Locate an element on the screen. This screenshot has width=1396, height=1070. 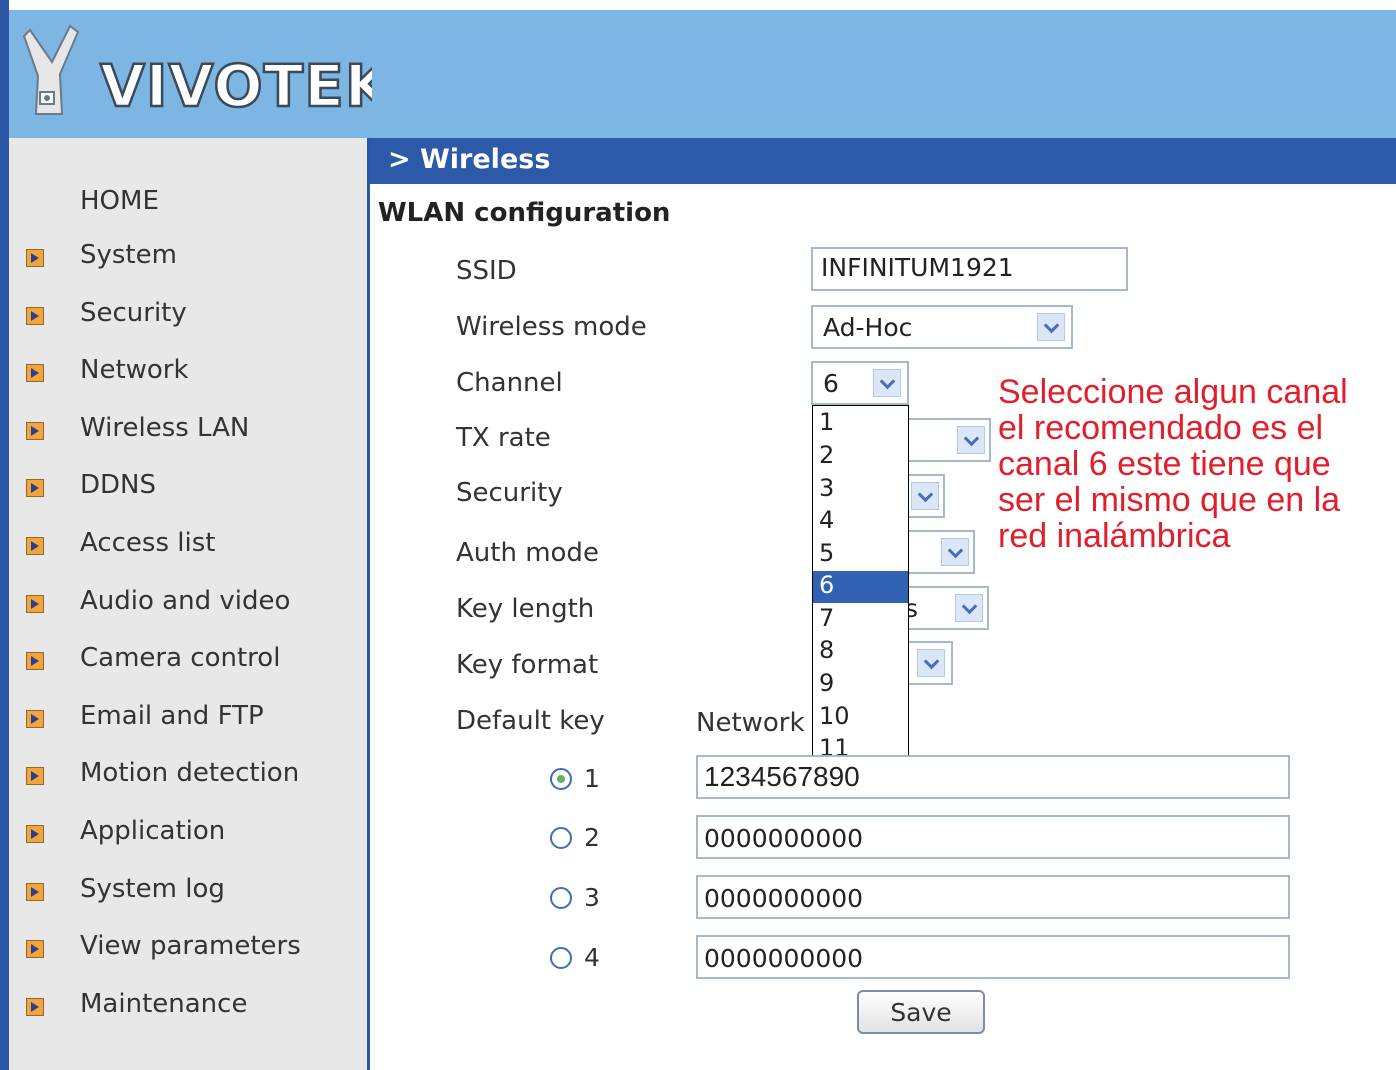
key-3-number: 3 is located at coordinates (592, 897).